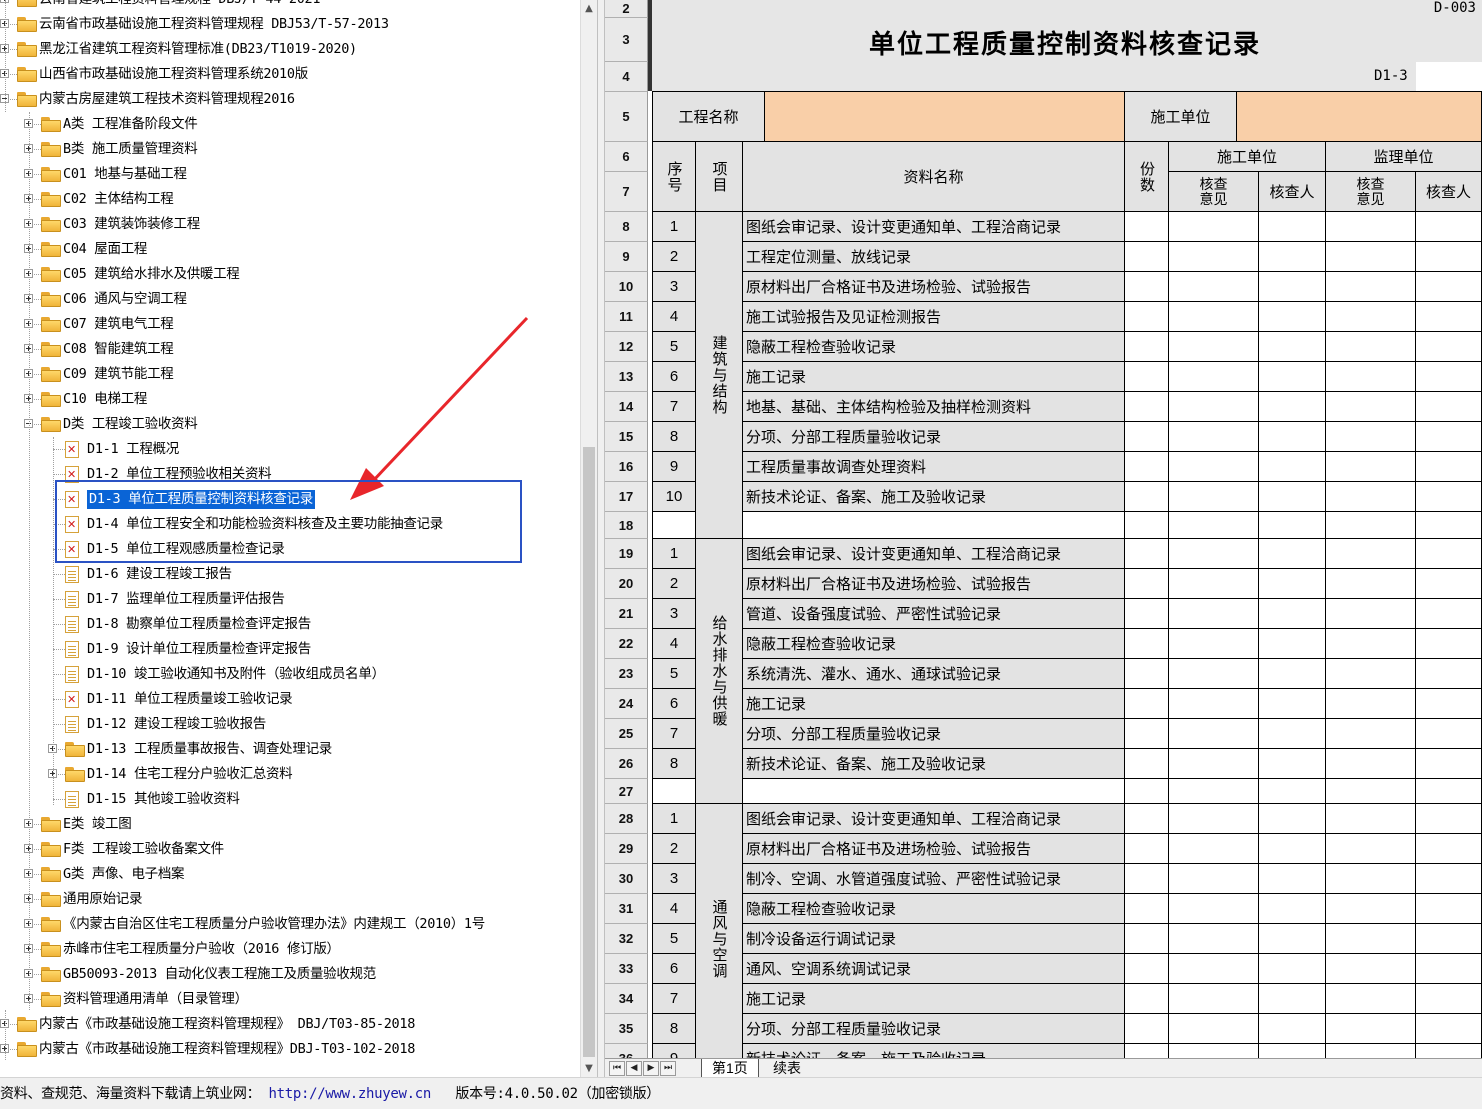 This screenshot has height=1109, width=1482. I want to click on row-header: 35, so click(626, 1029).